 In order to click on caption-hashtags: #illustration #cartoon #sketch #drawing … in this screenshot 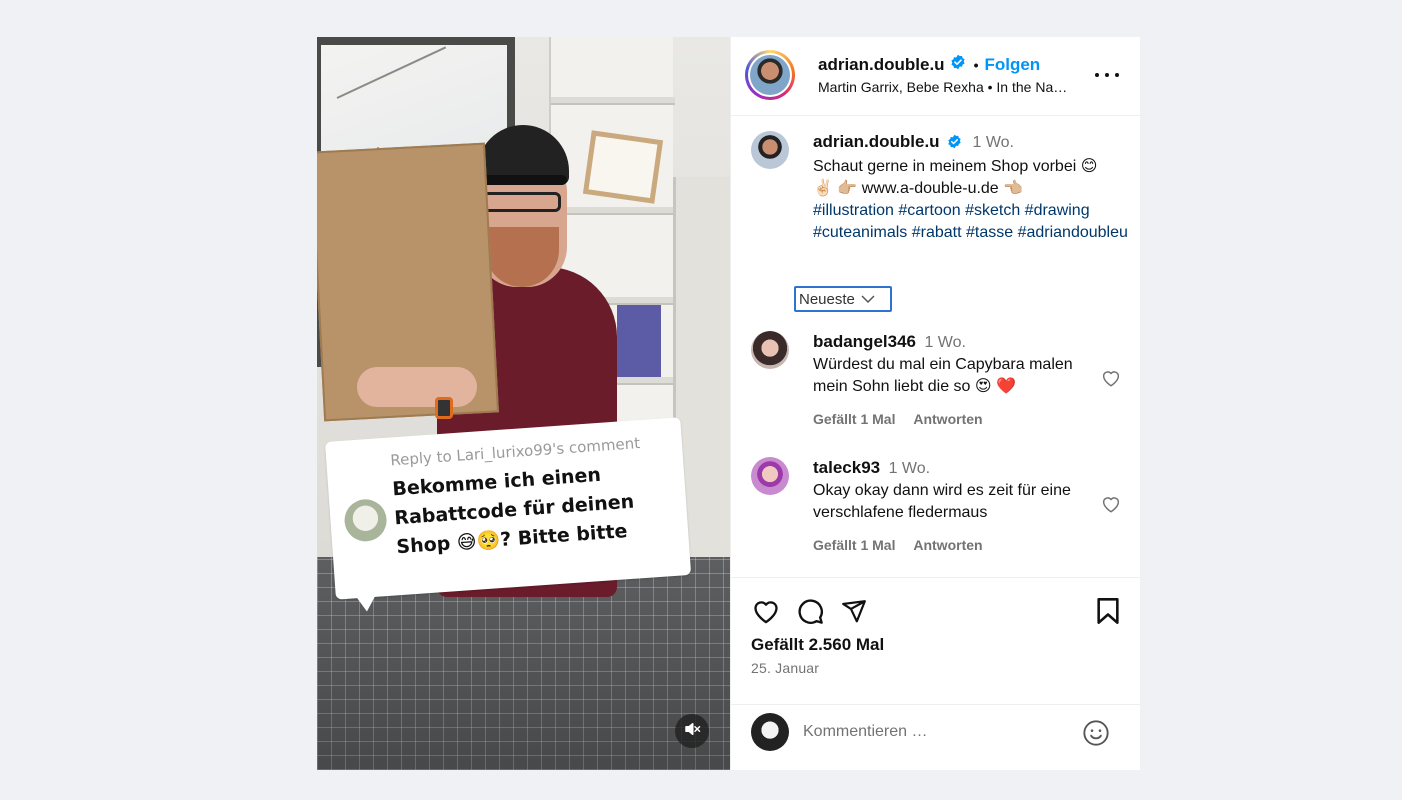, I will do `click(973, 222)`.